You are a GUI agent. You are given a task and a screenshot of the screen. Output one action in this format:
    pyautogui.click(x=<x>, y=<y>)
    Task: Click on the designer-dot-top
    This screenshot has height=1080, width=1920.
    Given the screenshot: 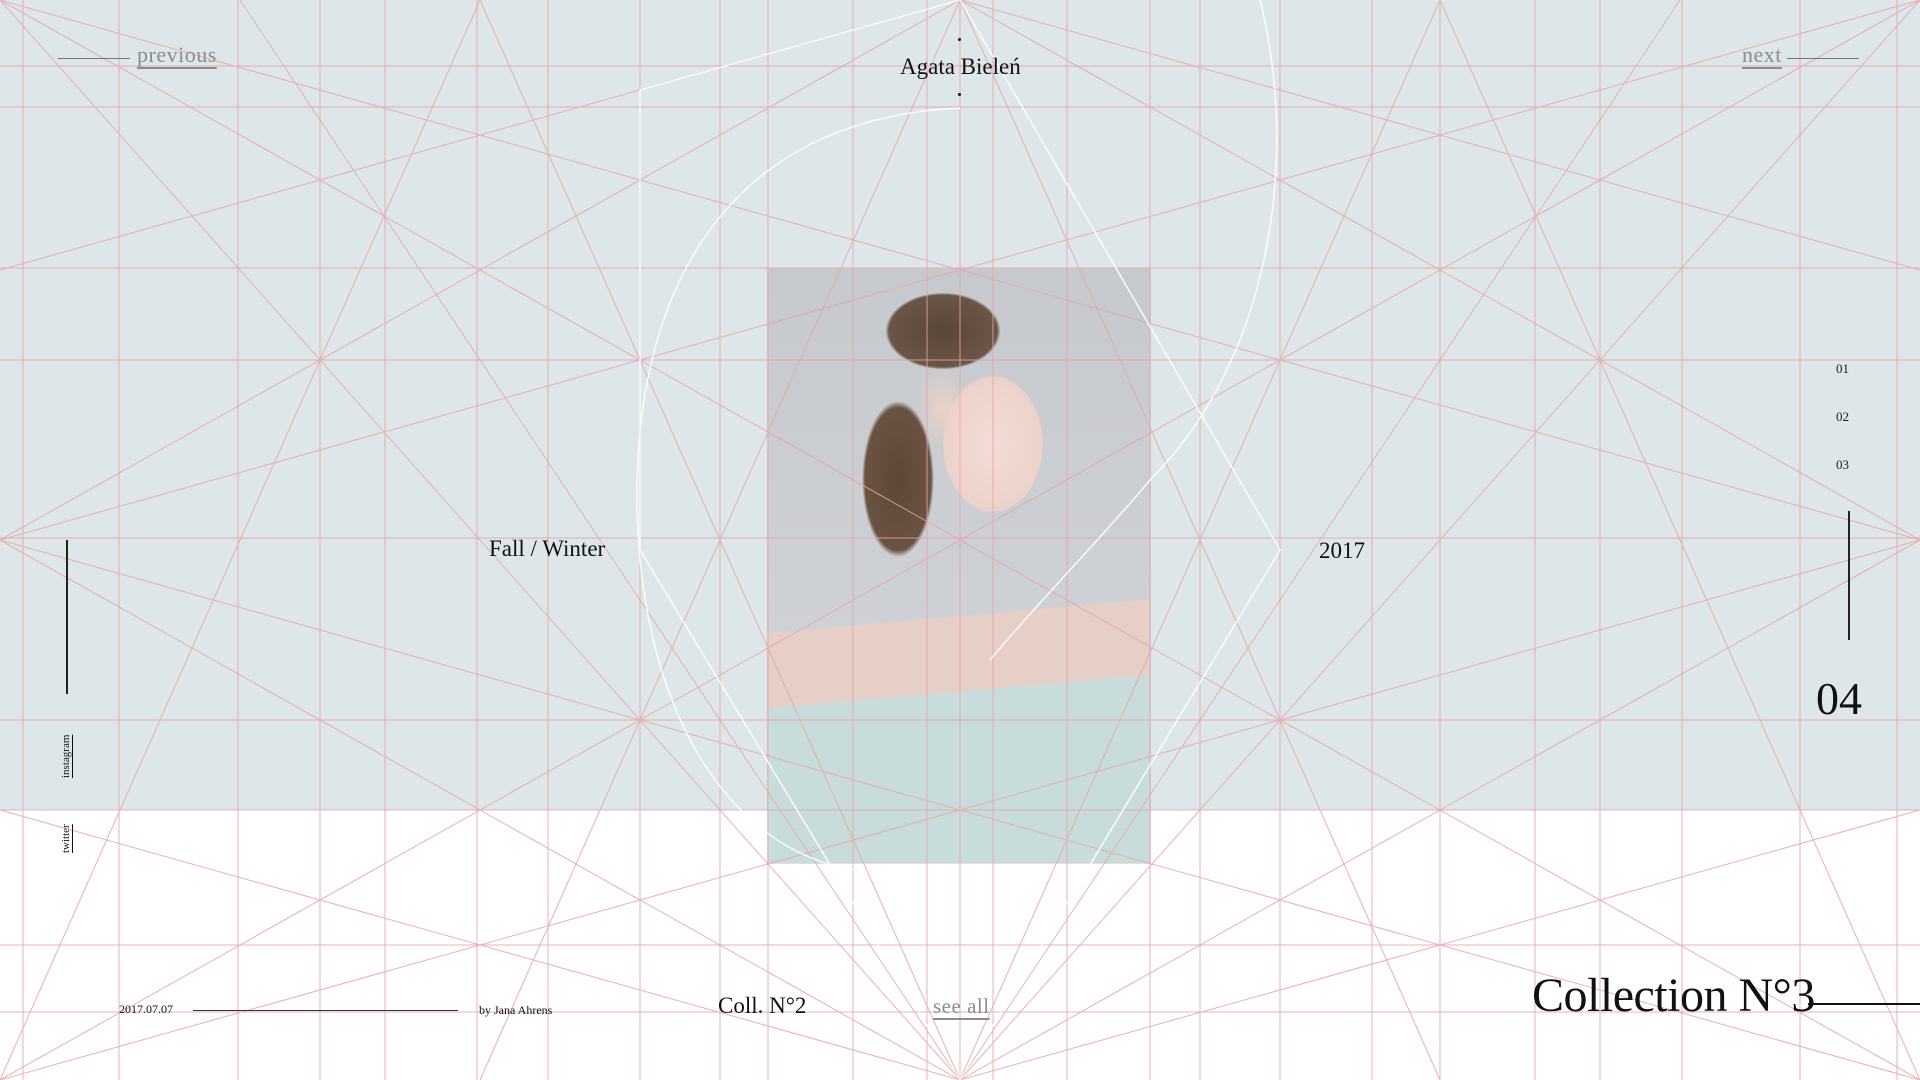 What is the action you would take?
    pyautogui.click(x=959, y=39)
    